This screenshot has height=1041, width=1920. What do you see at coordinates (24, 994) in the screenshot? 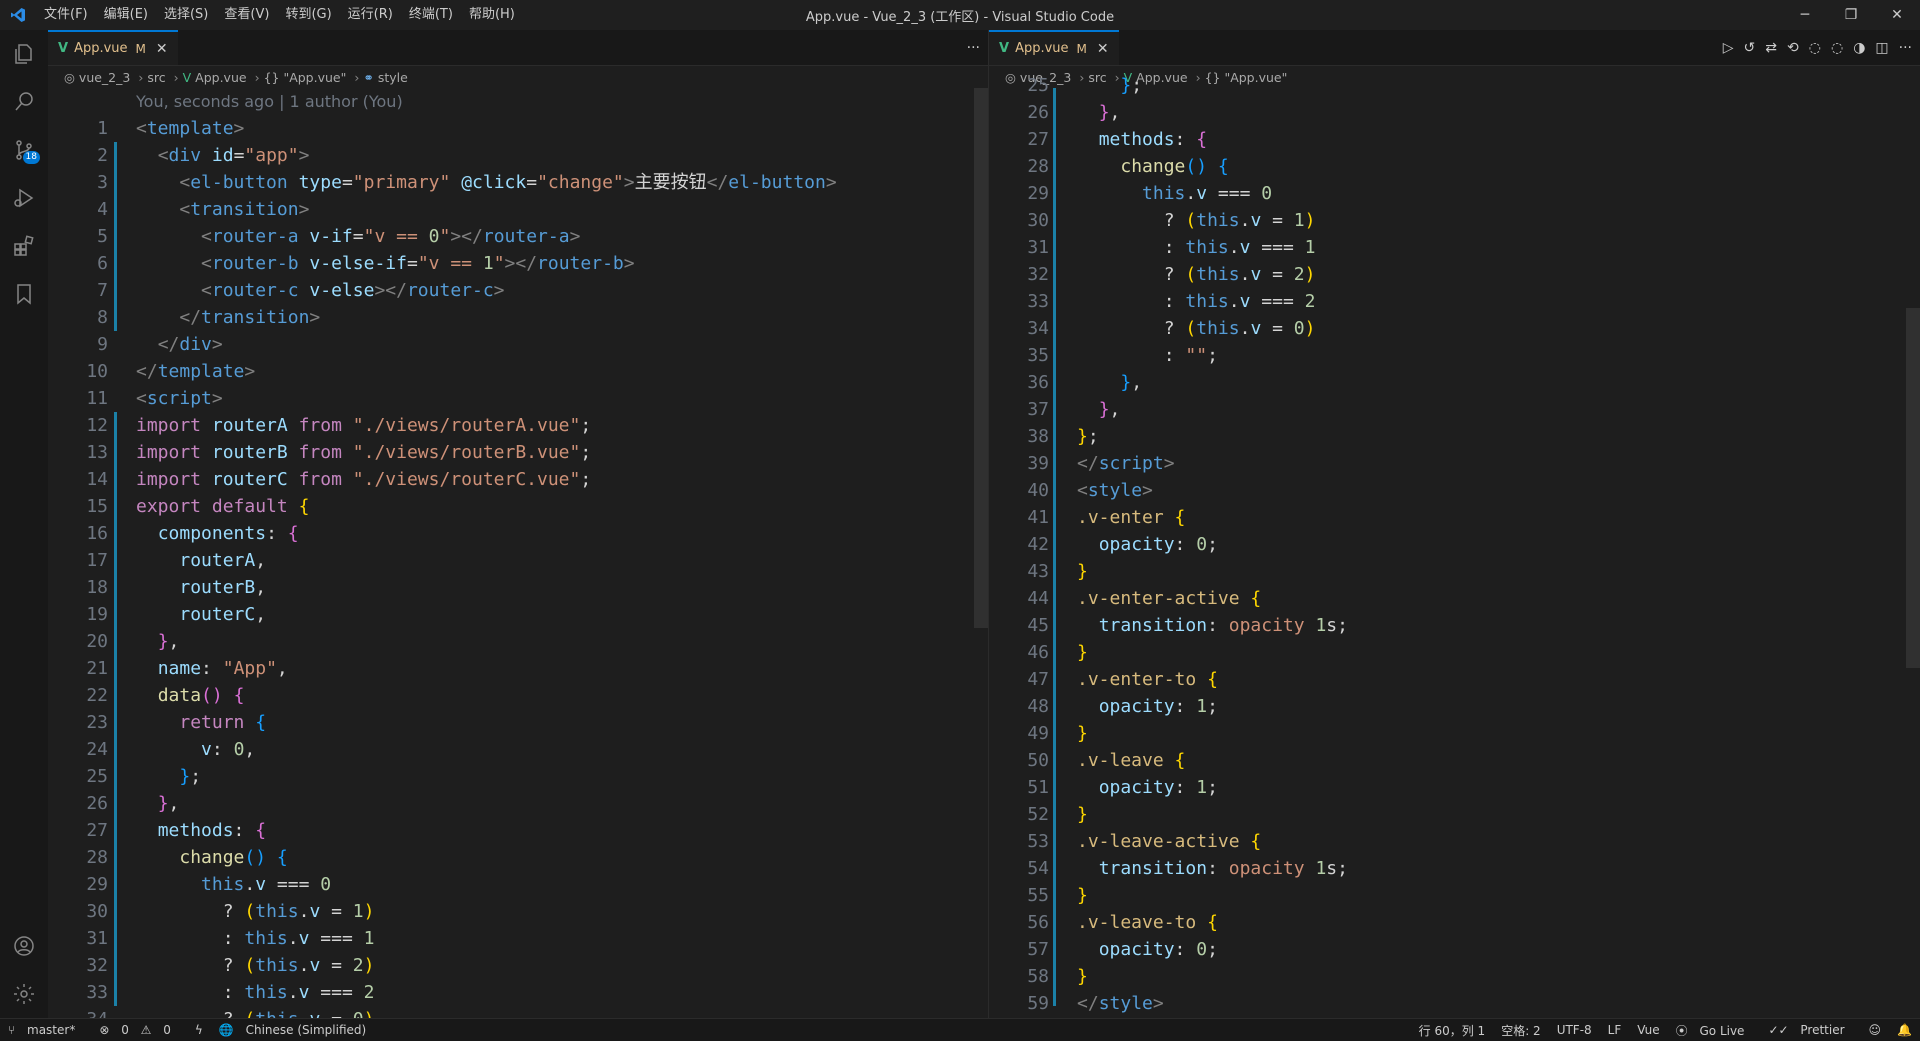
I see `settings-gear-icon` at bounding box center [24, 994].